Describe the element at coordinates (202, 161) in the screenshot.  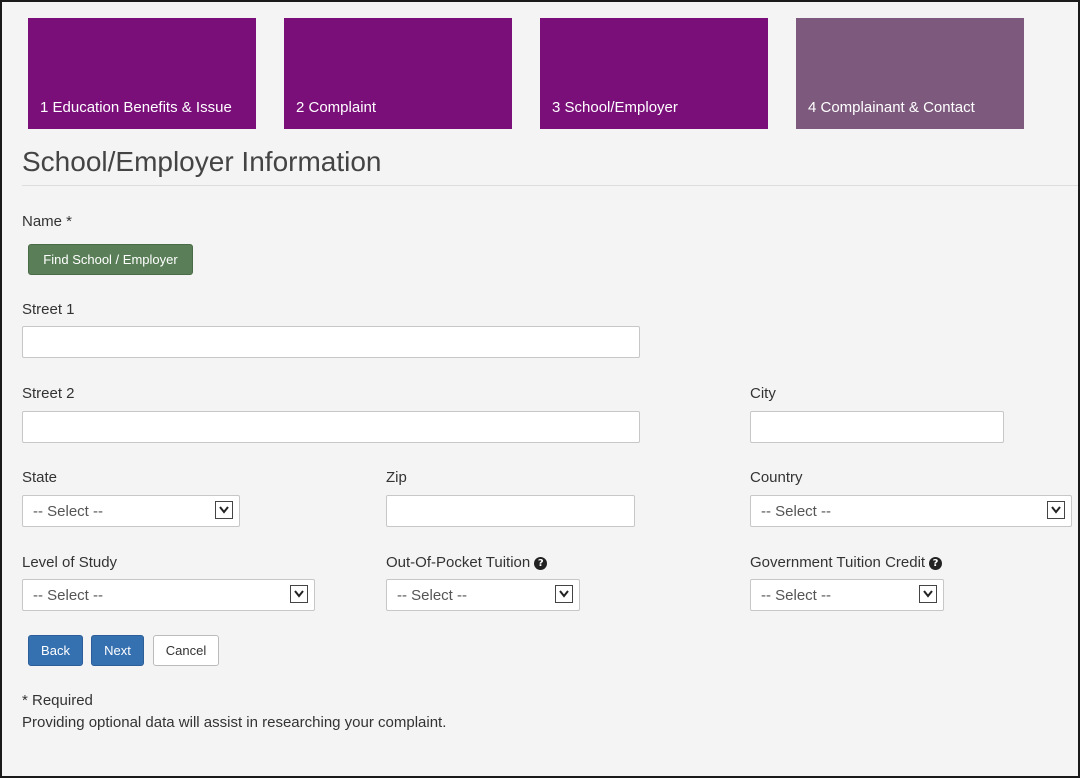
I see `page-title: School/Employer Information` at that location.